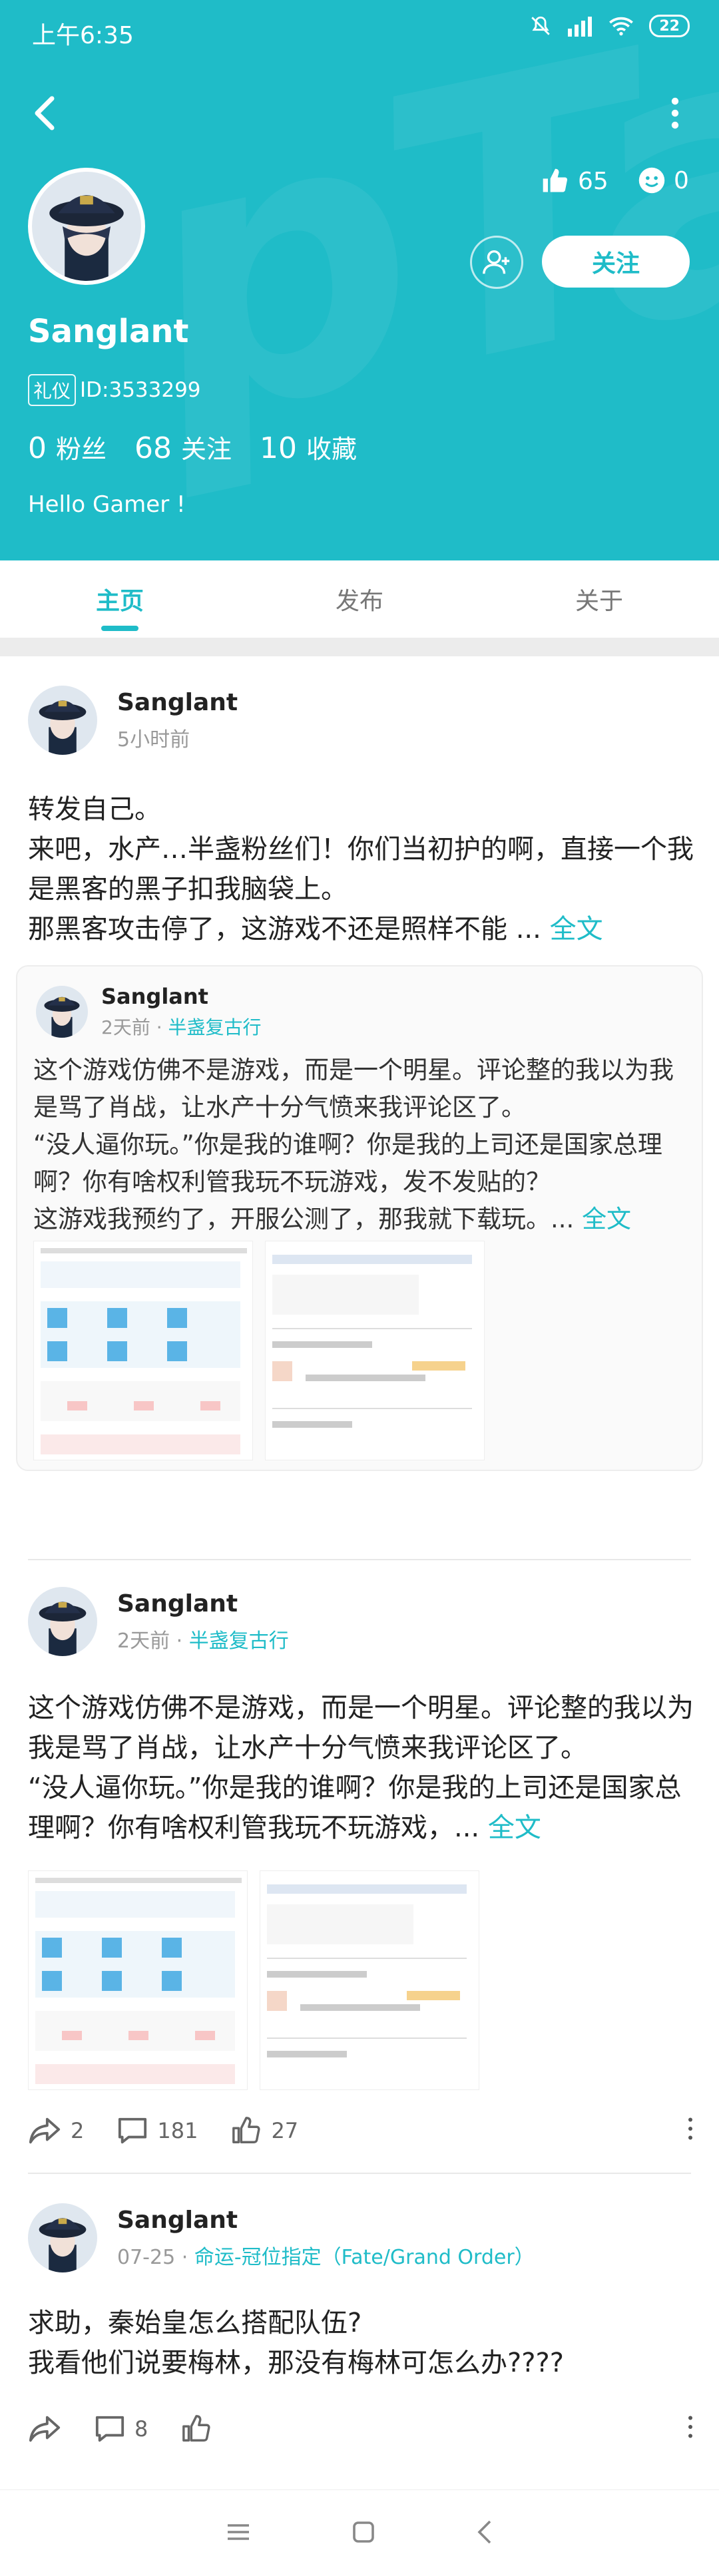  Describe the element at coordinates (308, 447) in the screenshot. I see `collections-count: 10 收藏` at that location.